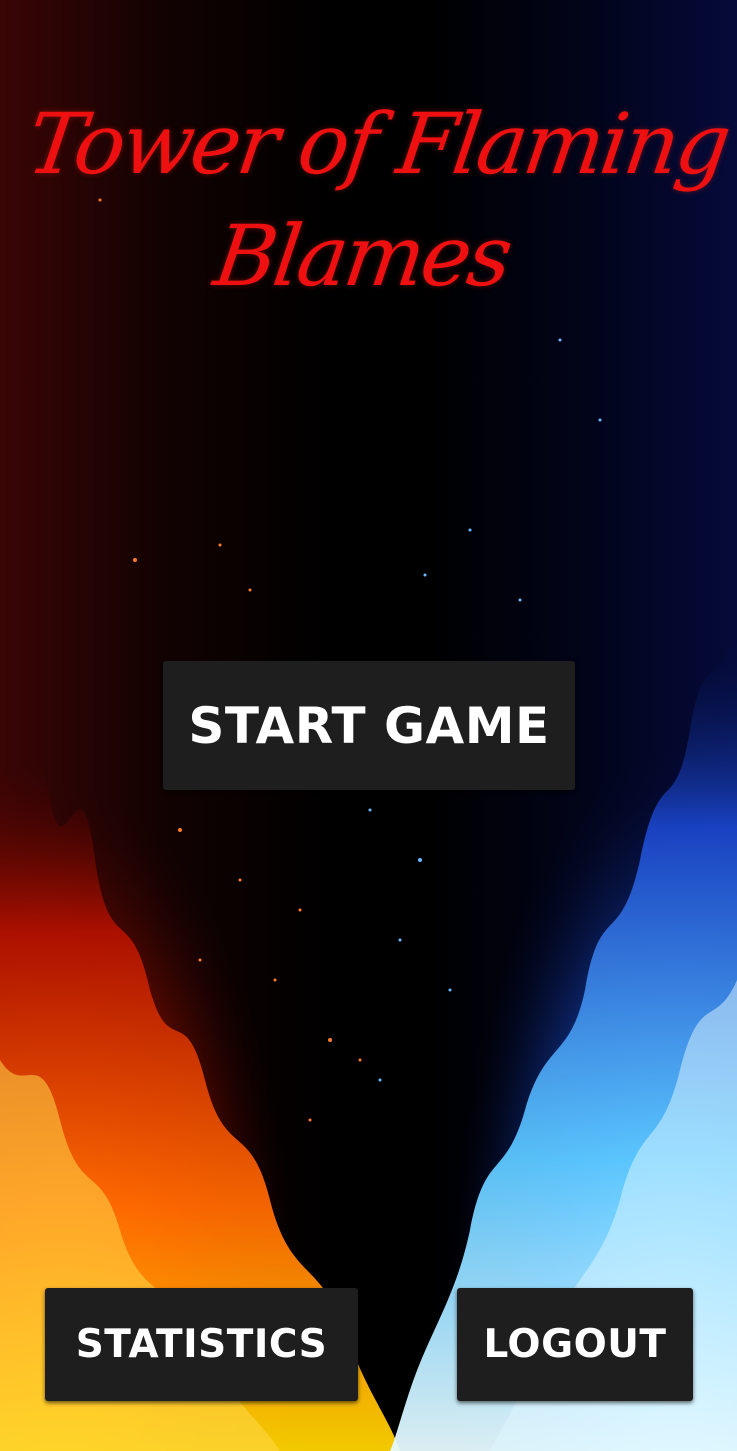 This screenshot has height=1451, width=737. I want to click on game-title-line2: Blames, so click(362, 256).